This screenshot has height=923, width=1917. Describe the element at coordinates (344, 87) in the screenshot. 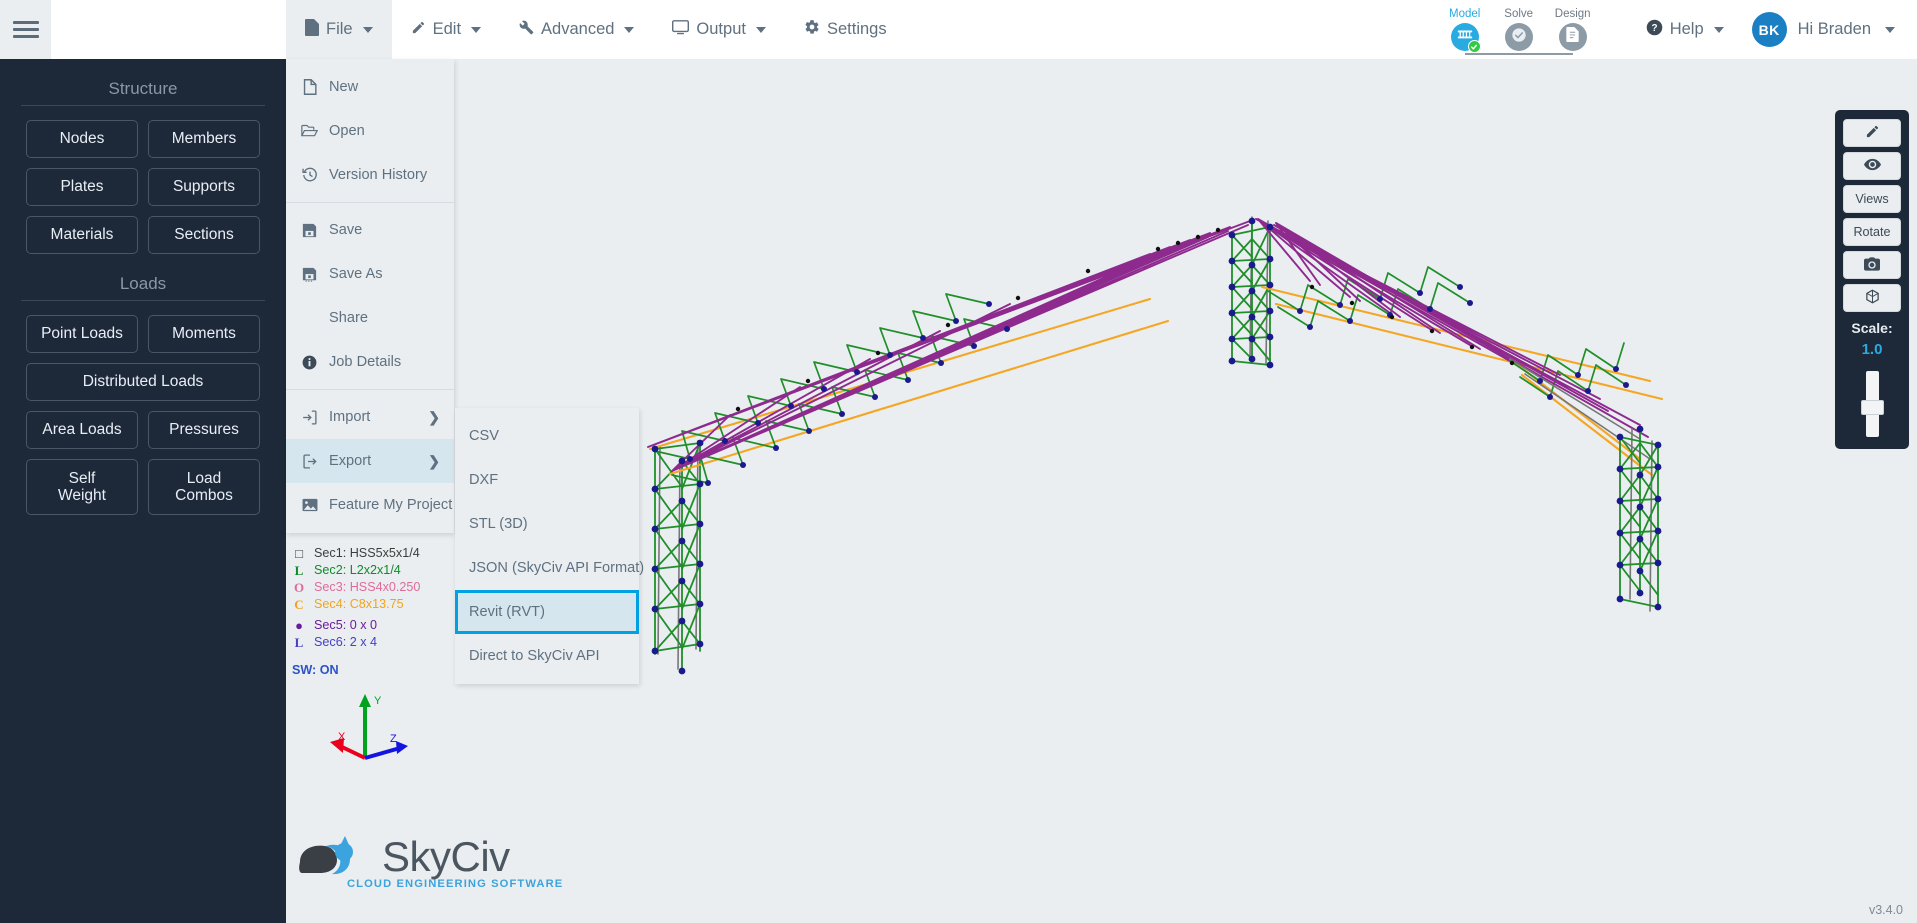

I see `file-menu-label-new: New` at that location.